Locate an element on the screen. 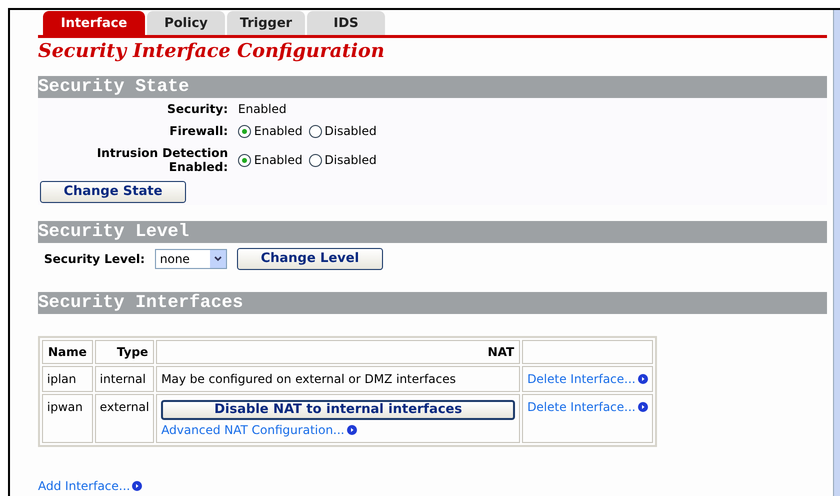  level-select: none is located at coordinates (190, 258).